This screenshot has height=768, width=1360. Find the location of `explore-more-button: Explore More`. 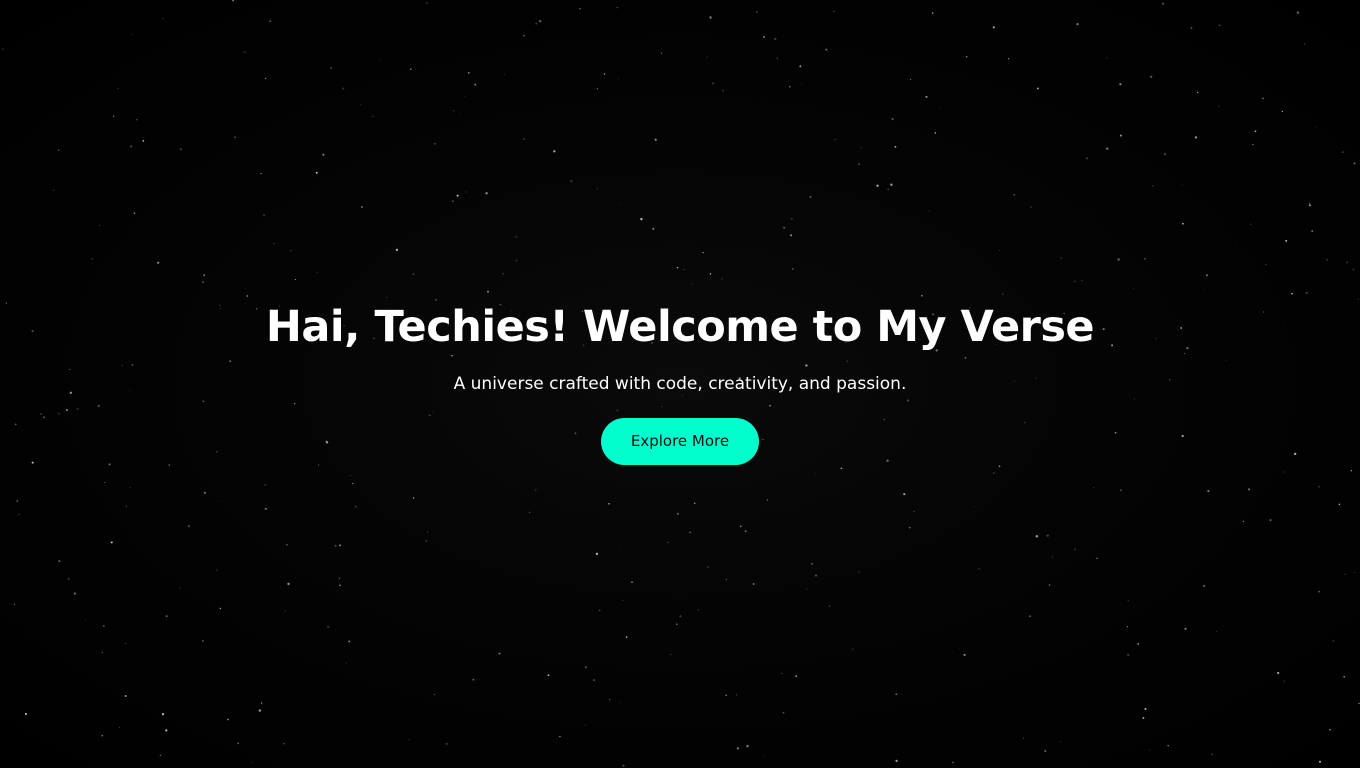

explore-more-button: Explore More is located at coordinates (680, 441).